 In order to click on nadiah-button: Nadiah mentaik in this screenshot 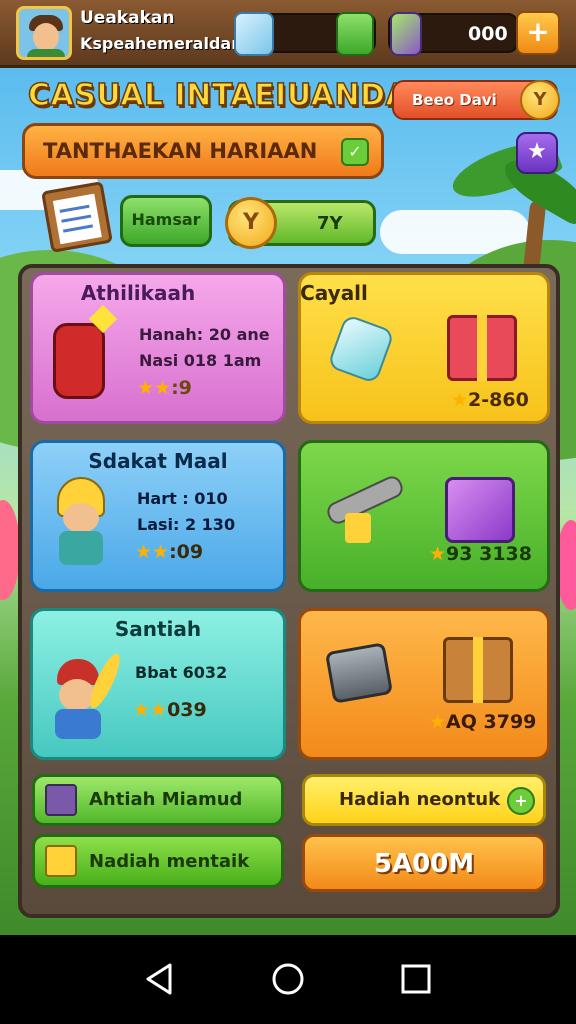, I will do `click(158, 861)`.